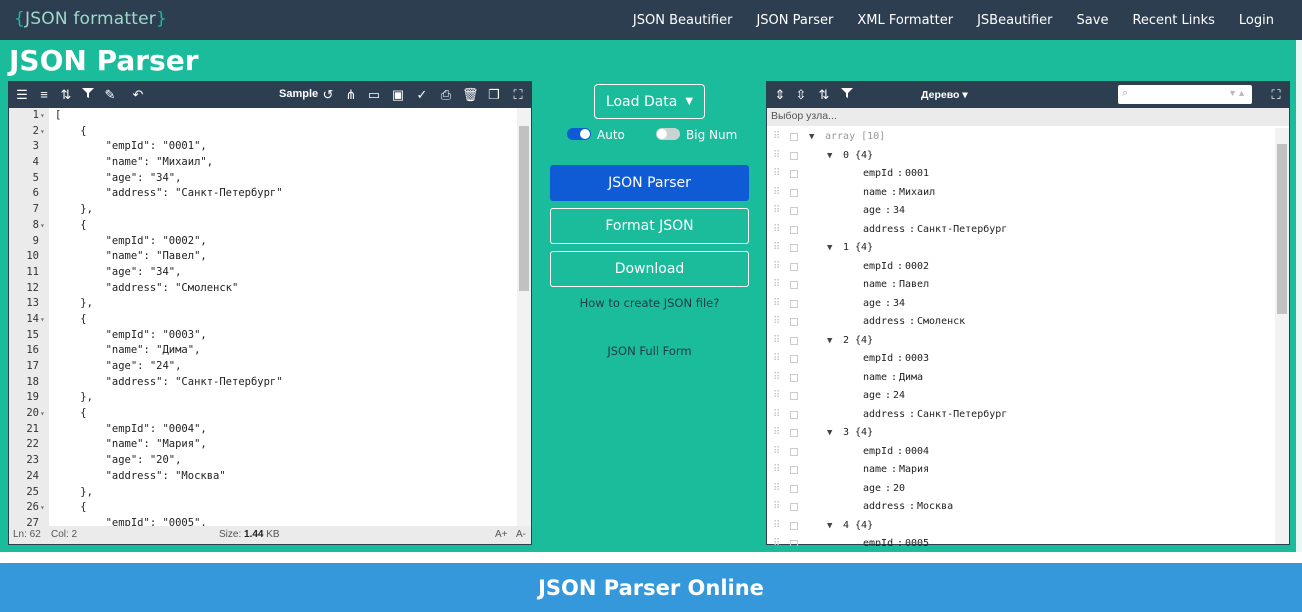 This screenshot has width=1302, height=612. Describe the element at coordinates (138, 95) in the screenshot. I see `undo-icon: ↶` at that location.